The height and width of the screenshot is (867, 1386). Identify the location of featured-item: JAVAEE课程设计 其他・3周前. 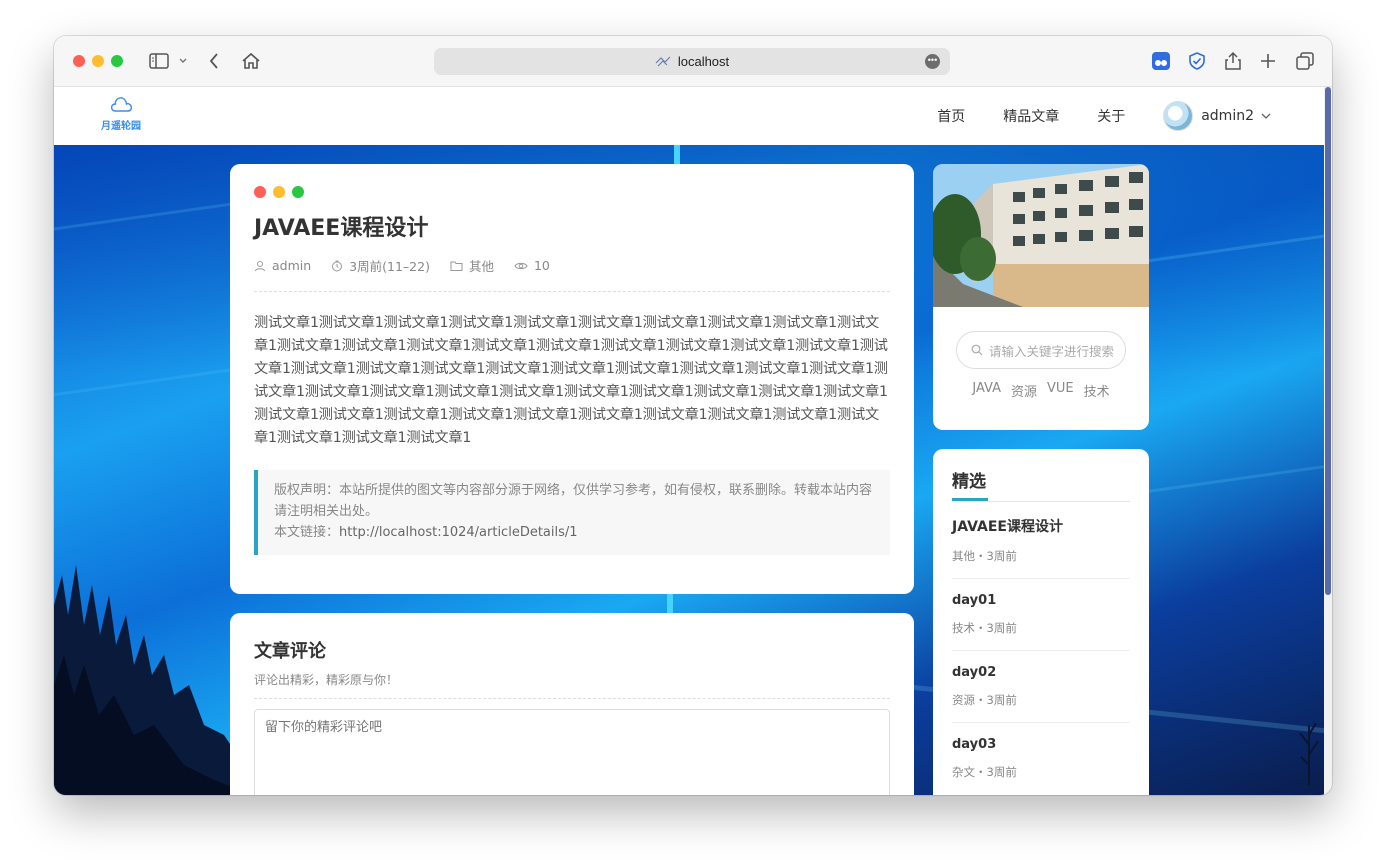
(1041, 540).